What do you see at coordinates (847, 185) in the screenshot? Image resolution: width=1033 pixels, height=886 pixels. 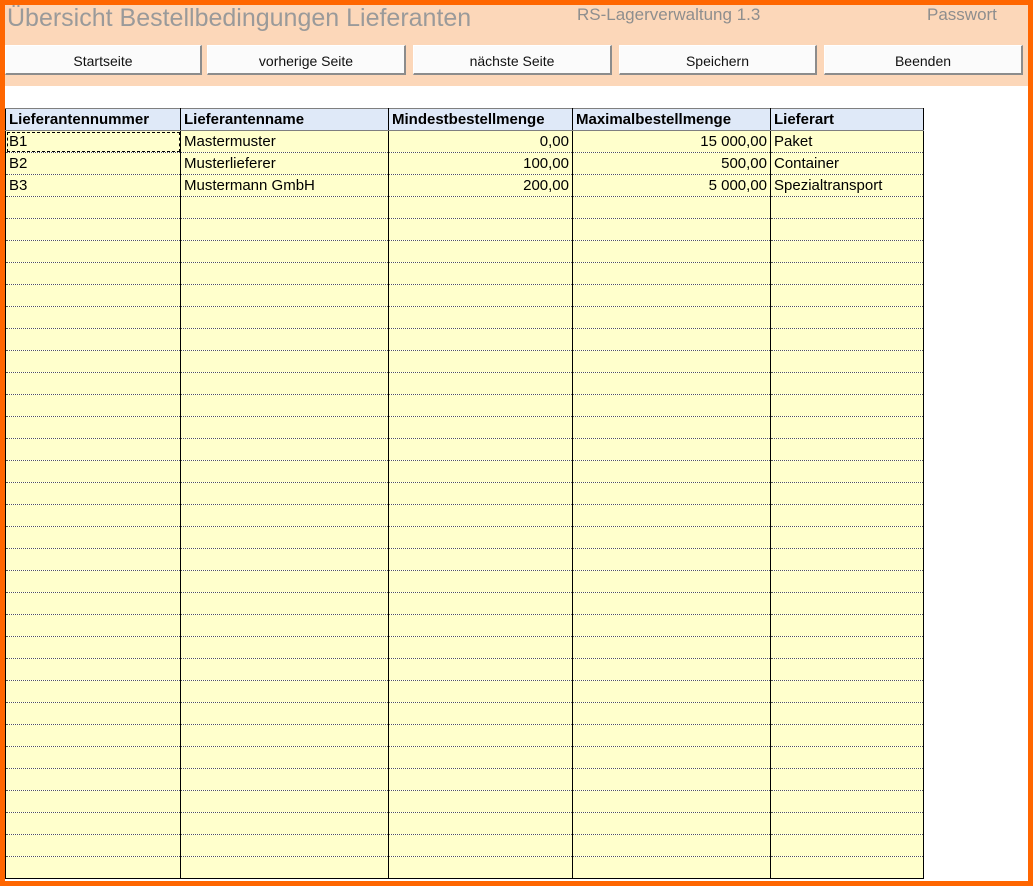 I see `cell-delivery-type: Spezialtransport` at bounding box center [847, 185].